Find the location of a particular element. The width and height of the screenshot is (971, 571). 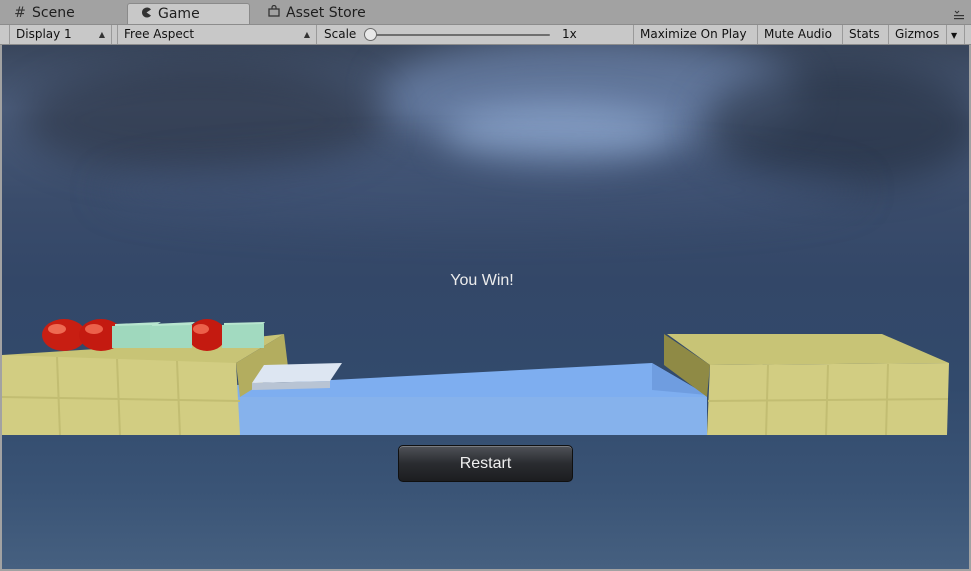

aspect-dropdown-label: Free Aspect is located at coordinates (159, 34).